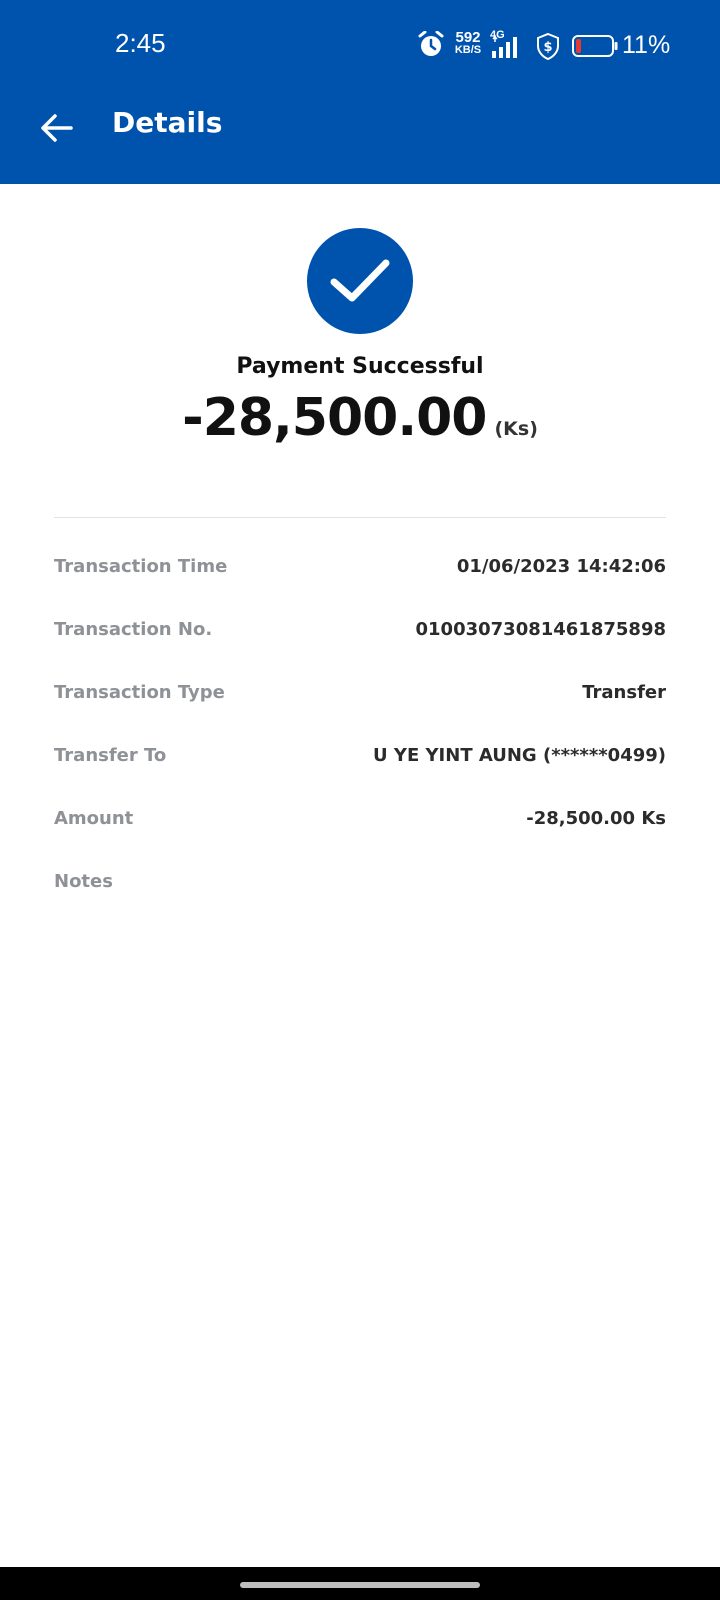  Describe the element at coordinates (360, 517) in the screenshot. I see `divider` at that location.